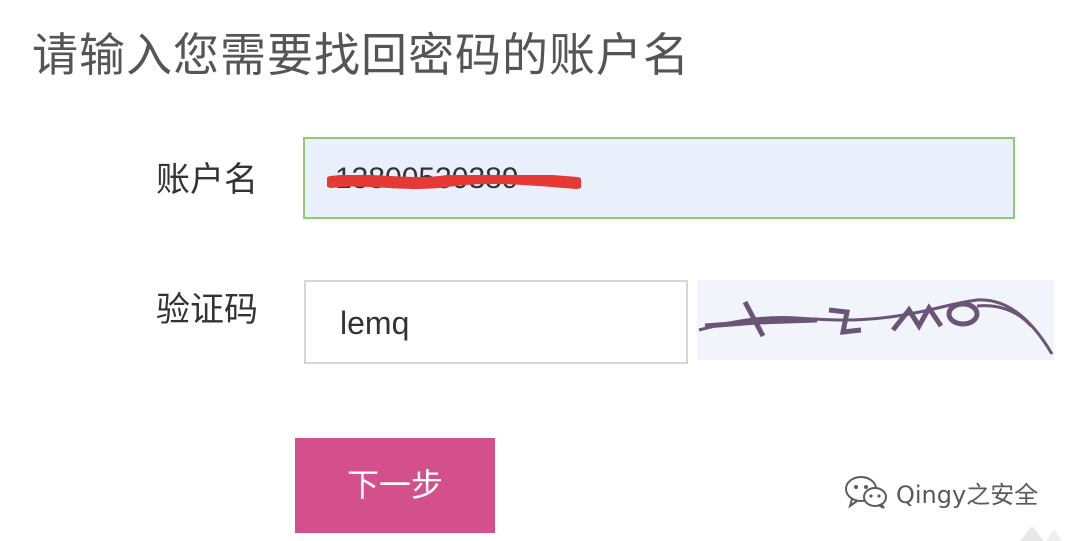 The image size is (1080, 541). I want to click on wechat-icon, so click(866, 492).